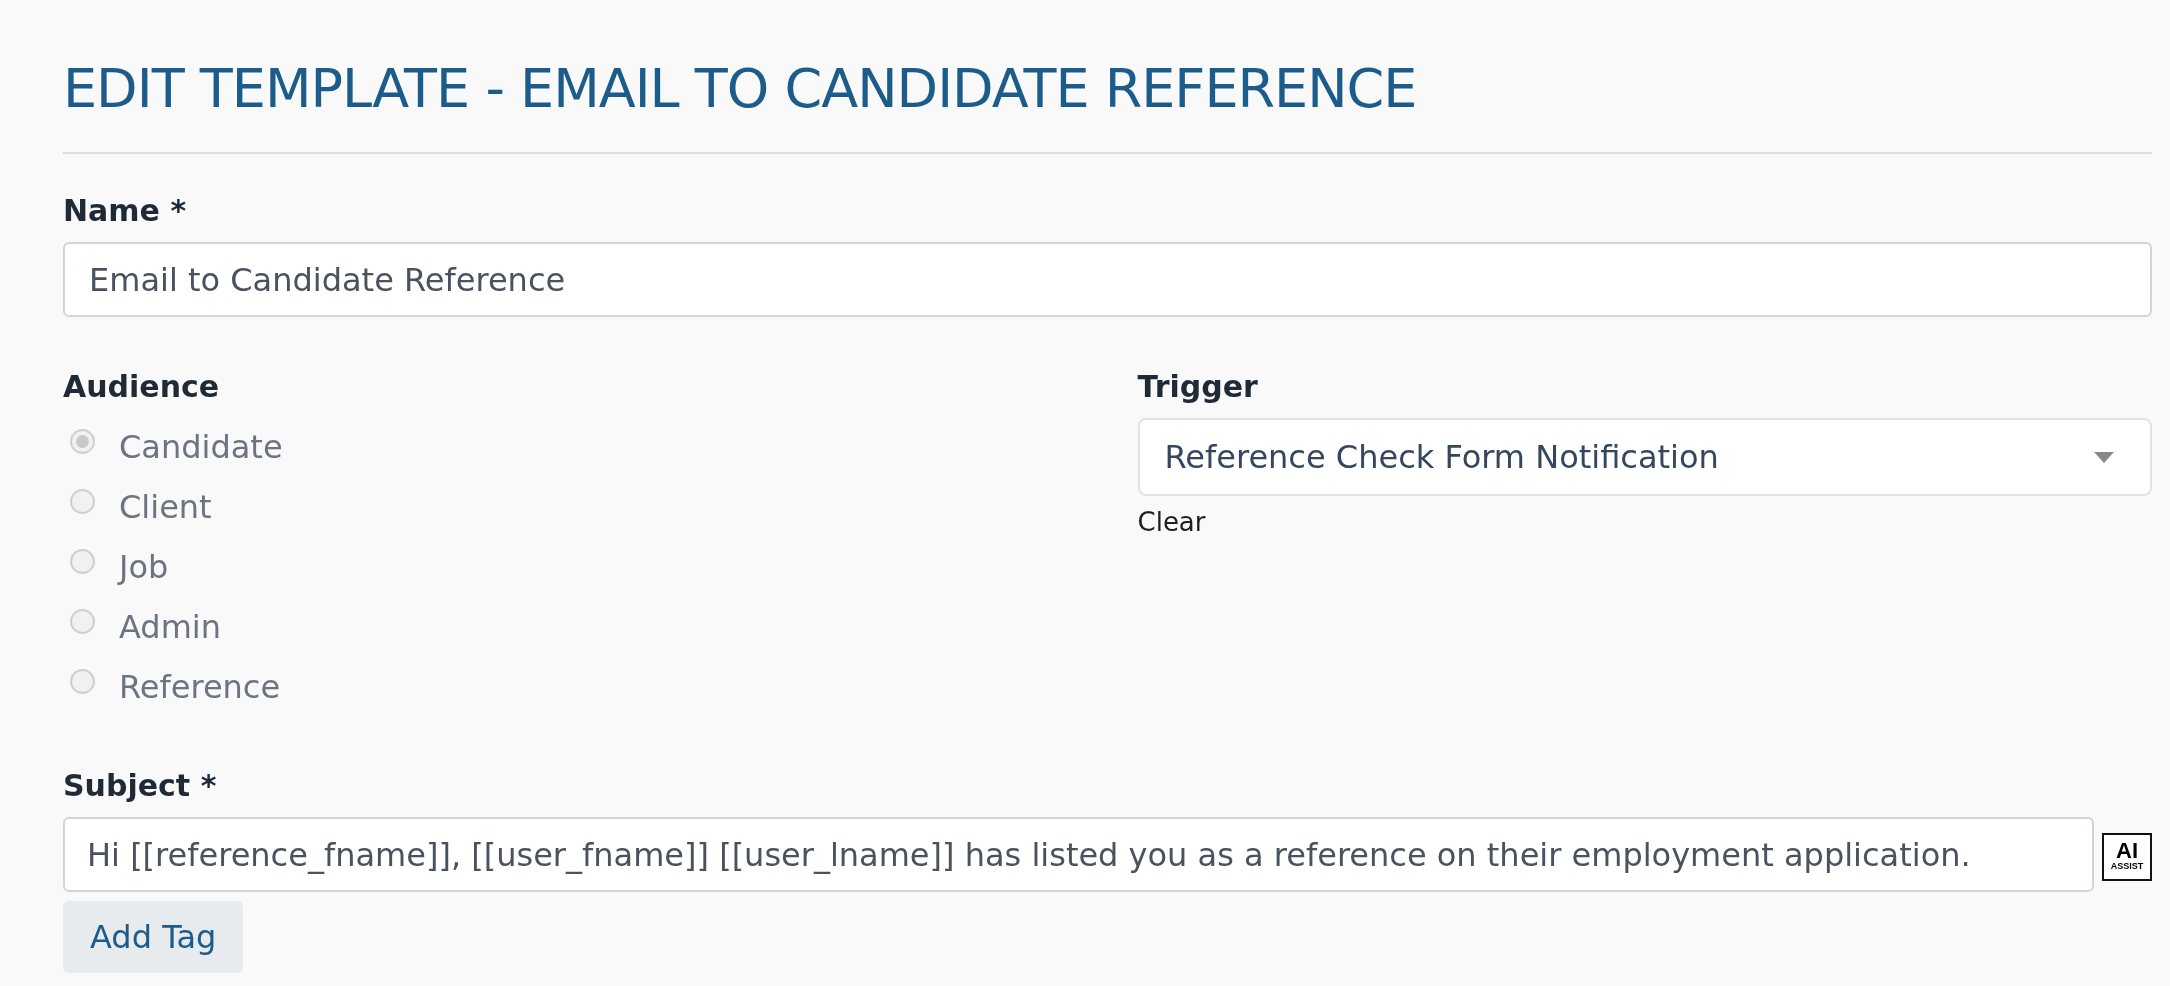  I want to click on add-tag-button: Add Tag, so click(153, 937).